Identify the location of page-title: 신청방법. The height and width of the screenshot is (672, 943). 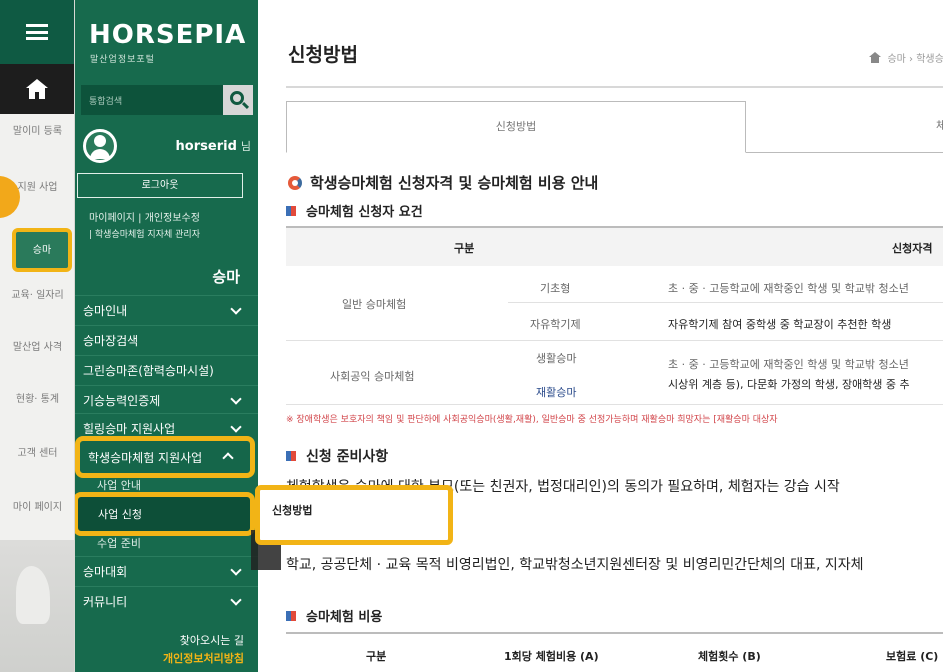
(323, 55).